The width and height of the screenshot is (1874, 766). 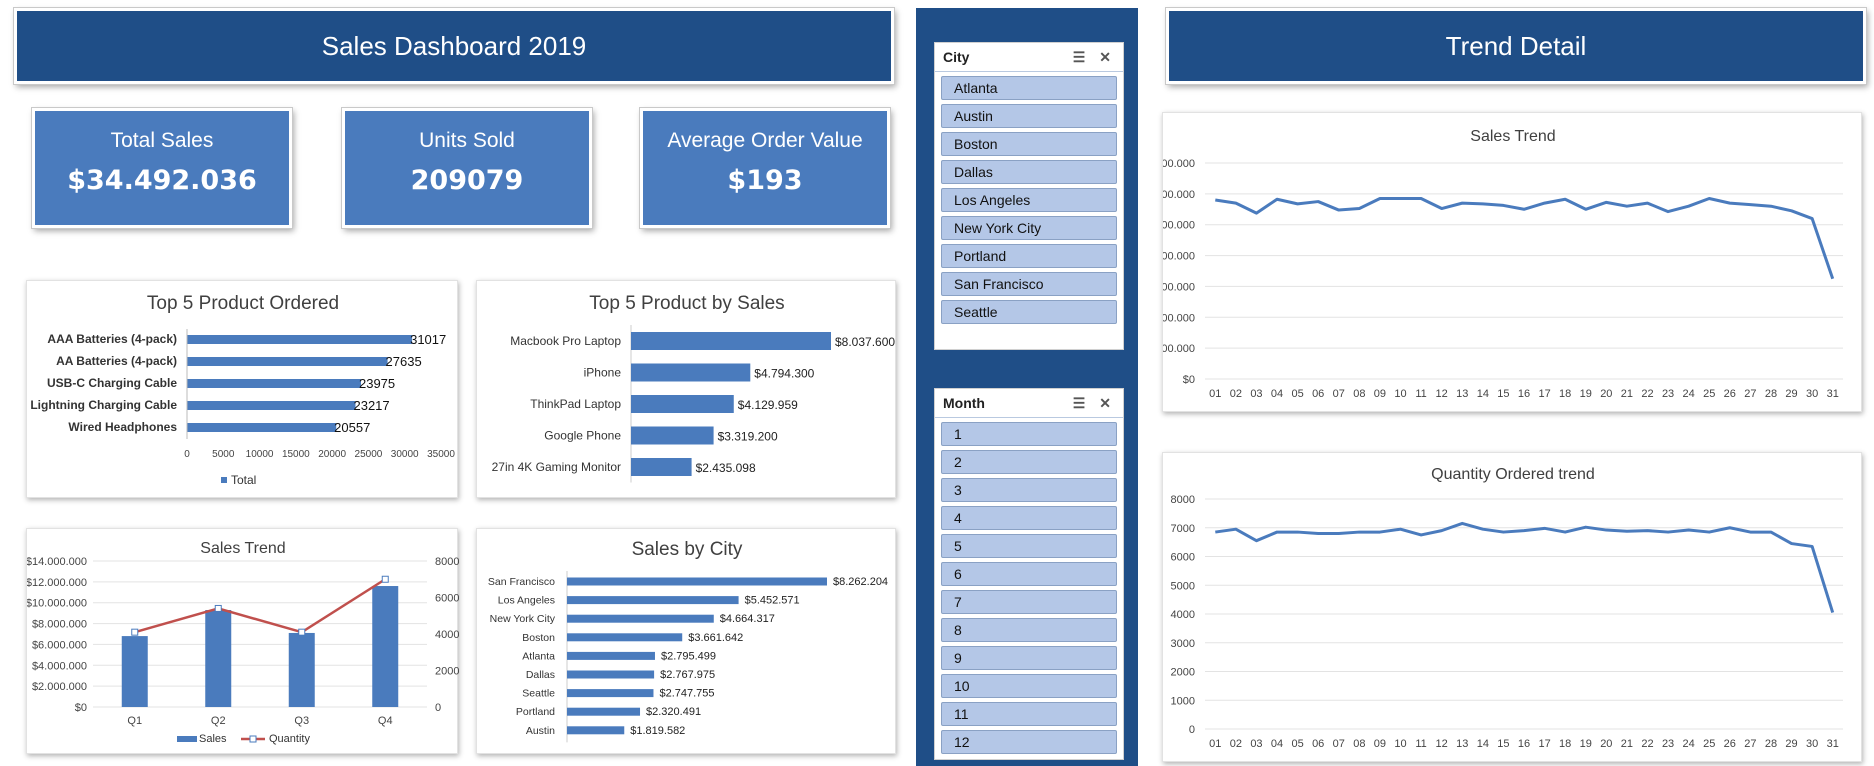 I want to click on tick-label: 14, so click(x=1483, y=394).